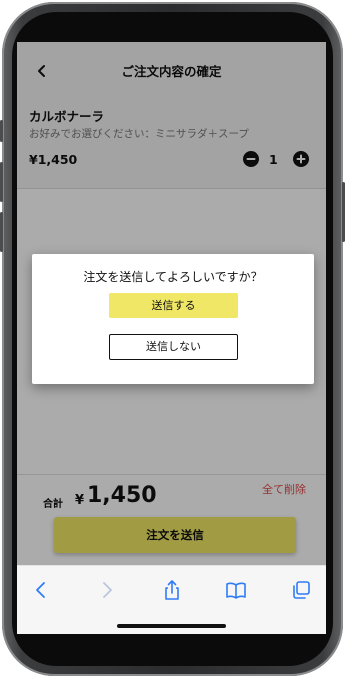 The height and width of the screenshot is (680, 347). What do you see at coordinates (172, 590) in the screenshot?
I see `share-icon` at bounding box center [172, 590].